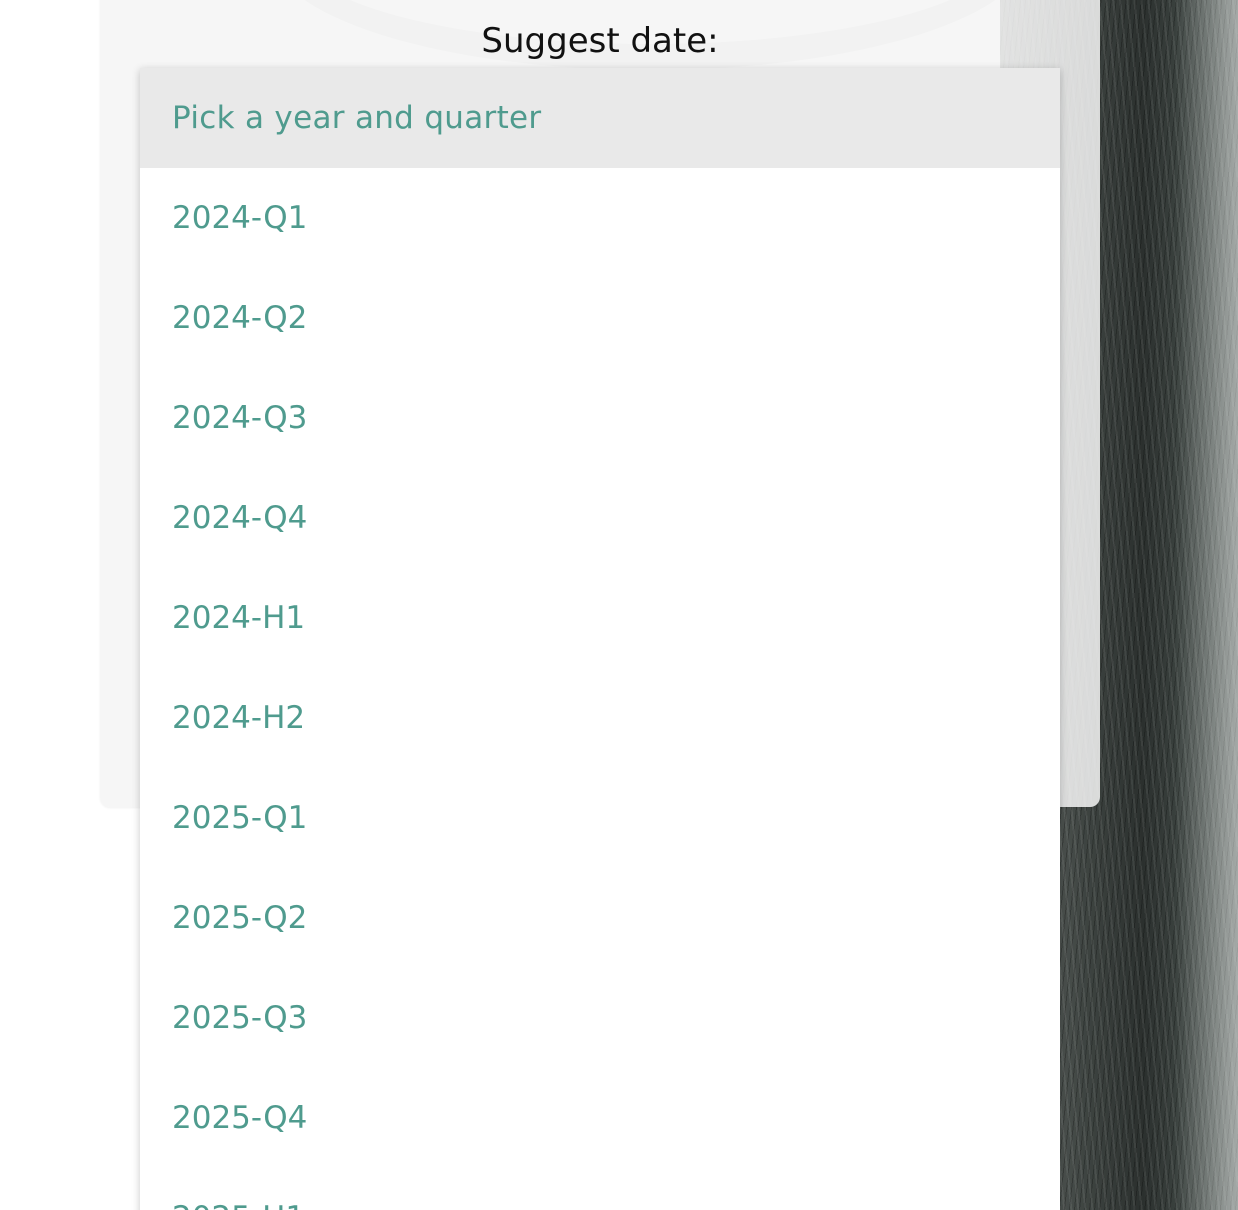  Describe the element at coordinates (600, 118) in the screenshot. I see `dropdown-option-placeholder: Pick a year and quarter` at that location.